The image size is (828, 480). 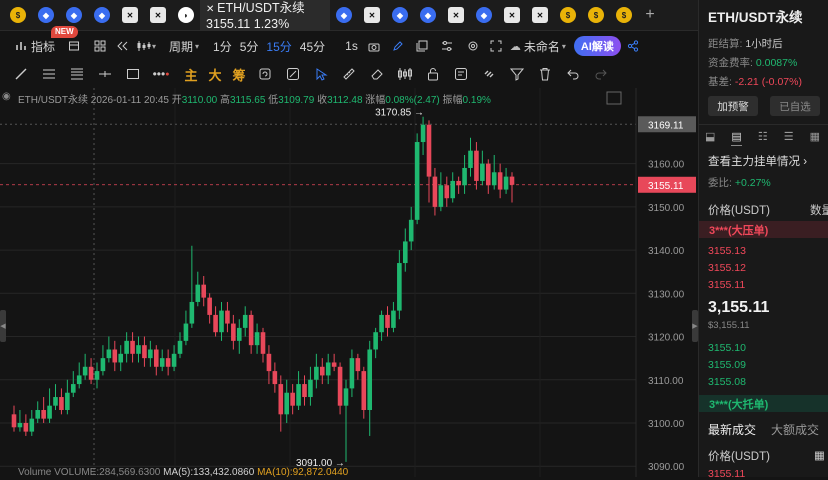 I want to click on add-tab-button: +, so click(x=650, y=15).